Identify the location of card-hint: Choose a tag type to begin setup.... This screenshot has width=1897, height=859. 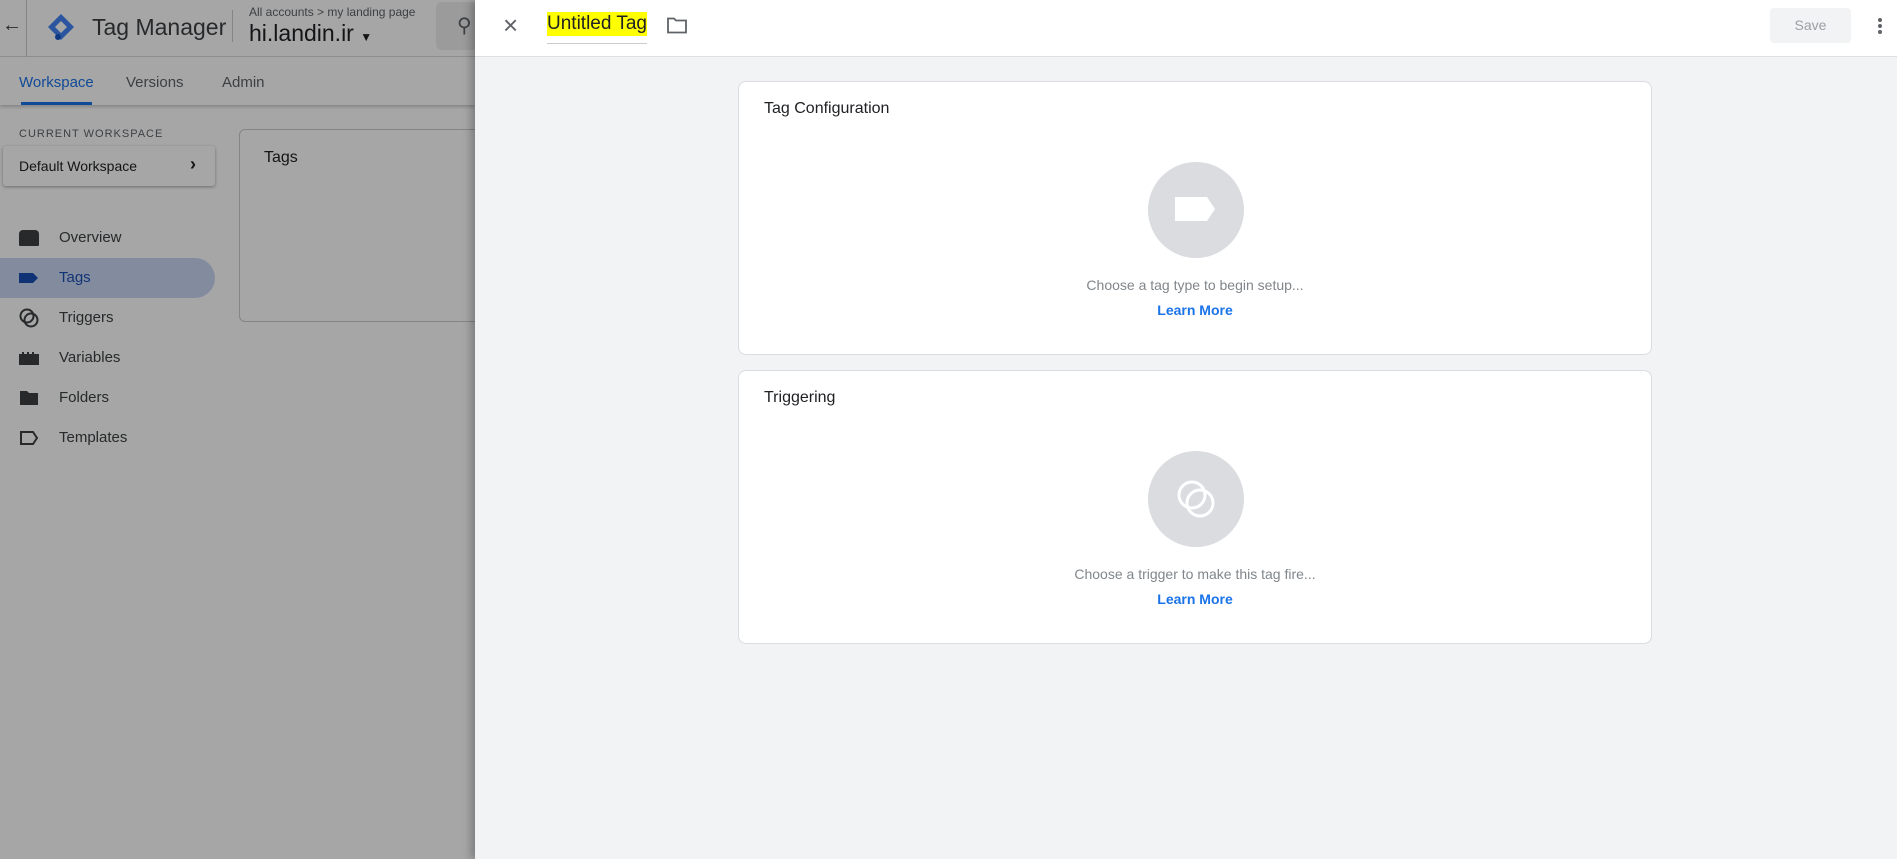
(1195, 285).